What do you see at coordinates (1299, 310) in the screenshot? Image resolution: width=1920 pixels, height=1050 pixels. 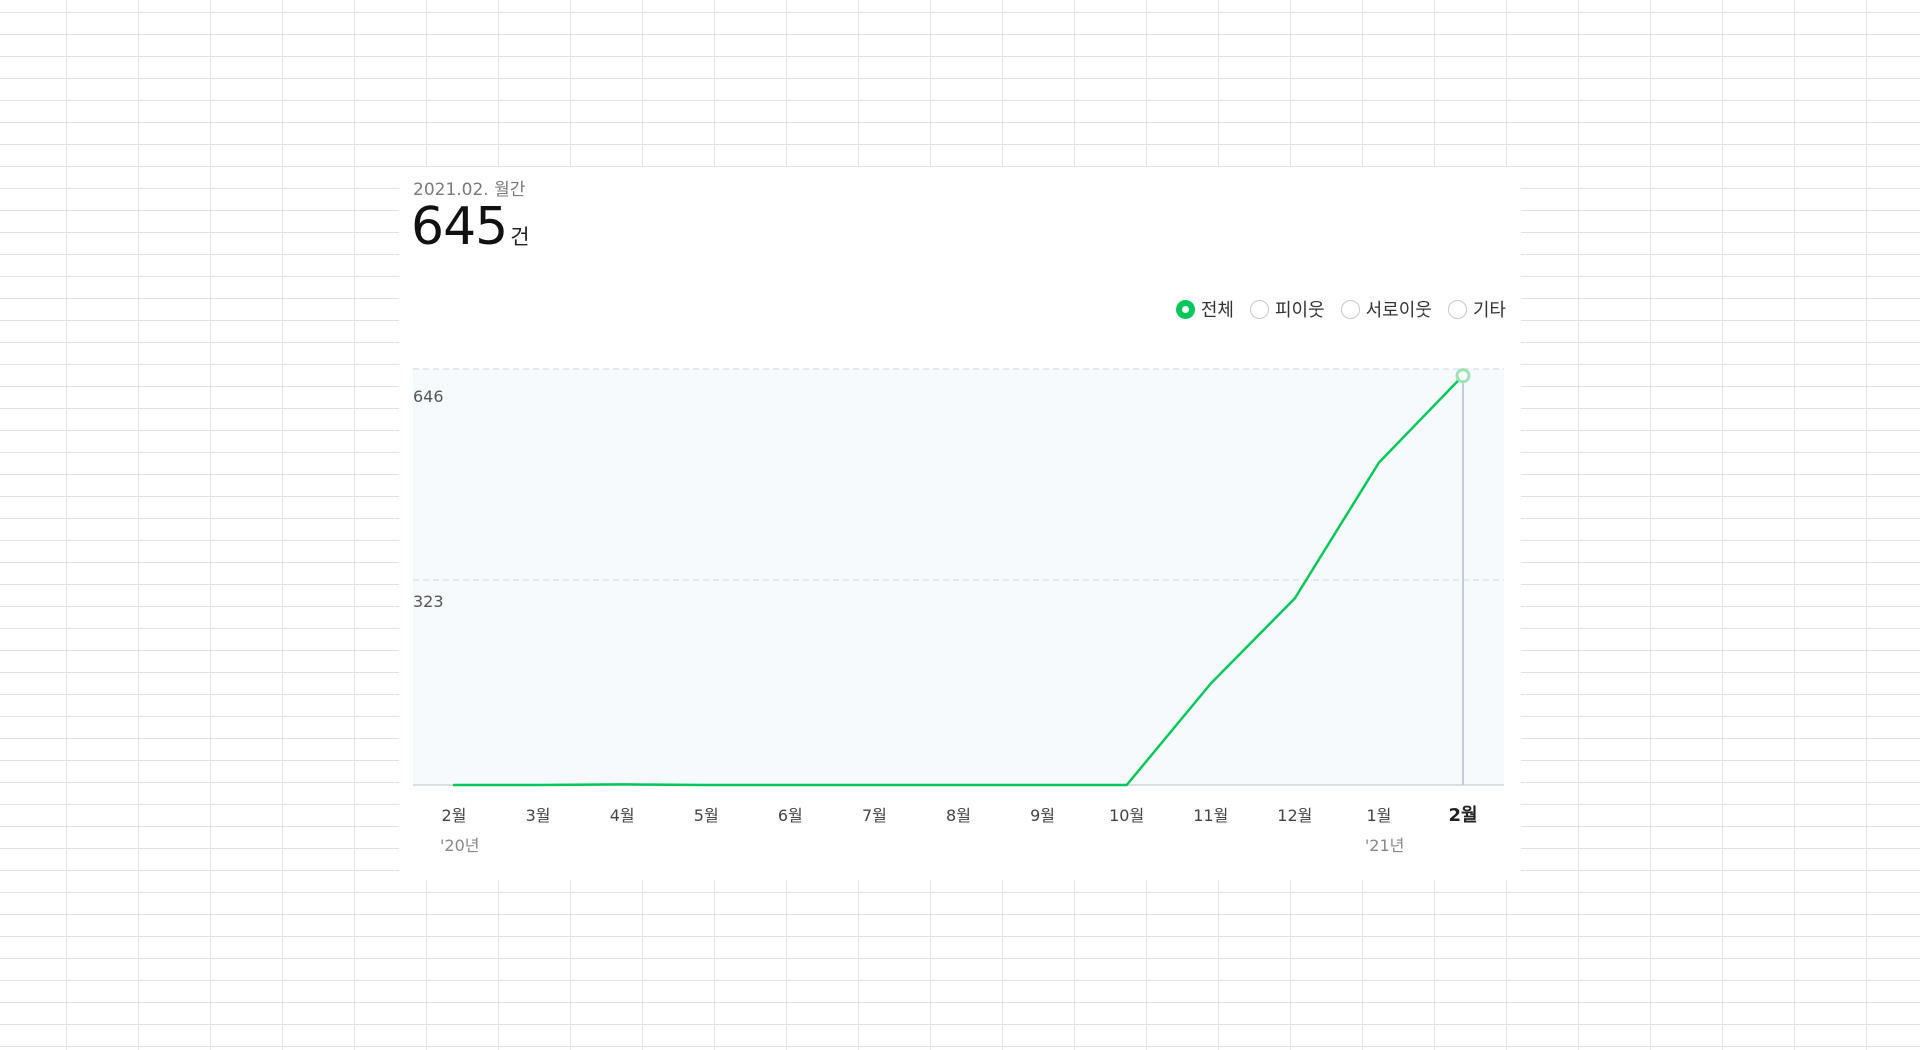 I see `filter-label: 피이웃` at bounding box center [1299, 310].